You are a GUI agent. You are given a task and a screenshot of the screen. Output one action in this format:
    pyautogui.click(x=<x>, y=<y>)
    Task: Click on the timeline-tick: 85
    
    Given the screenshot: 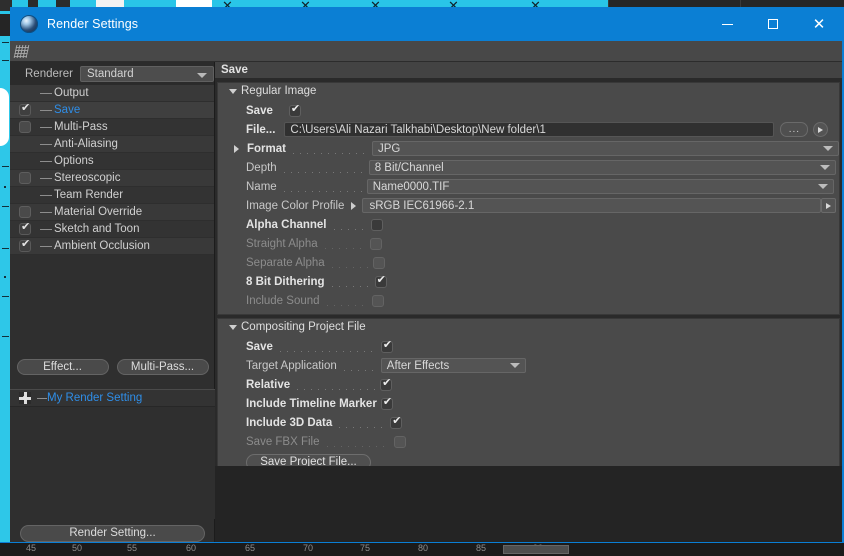 What is the action you would take?
    pyautogui.click(x=481, y=548)
    